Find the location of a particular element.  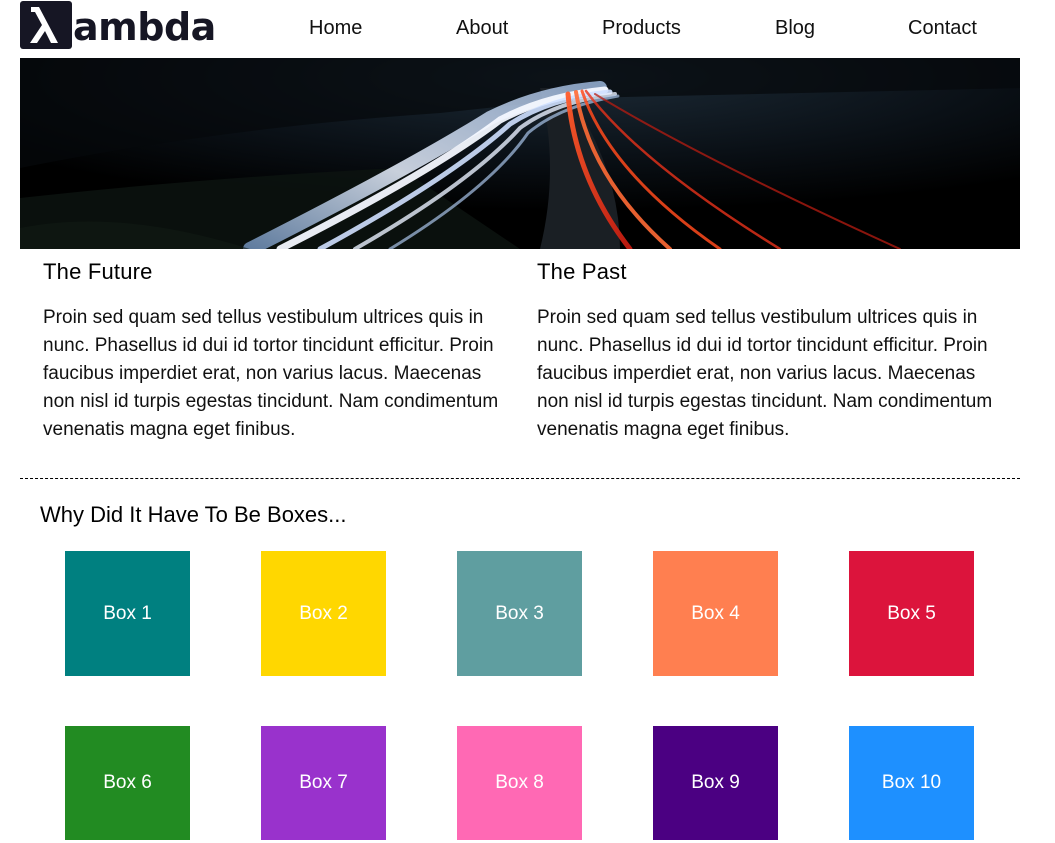

nav-products-link: Products is located at coordinates (641, 28).